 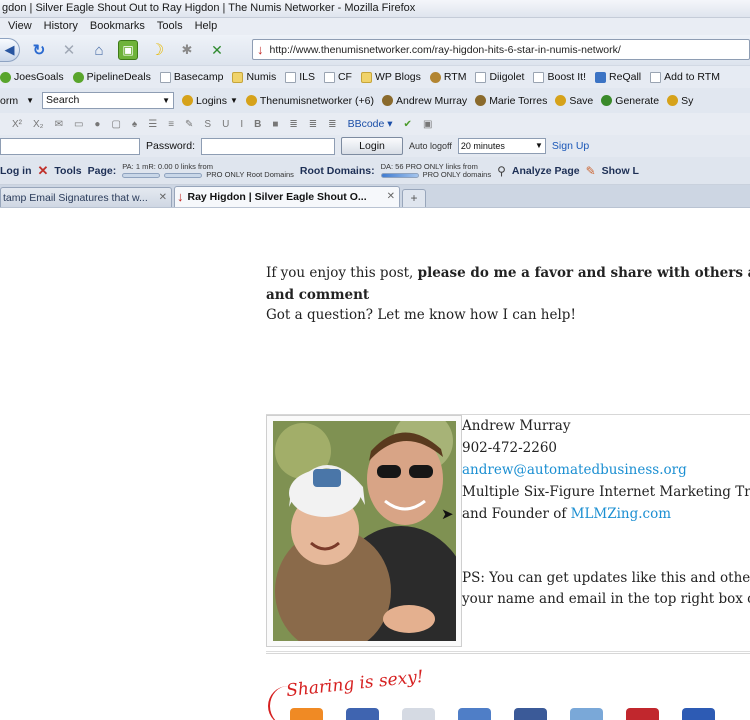 What do you see at coordinates (570, 146) in the screenshot?
I see `signup-link: Sign Up` at bounding box center [570, 146].